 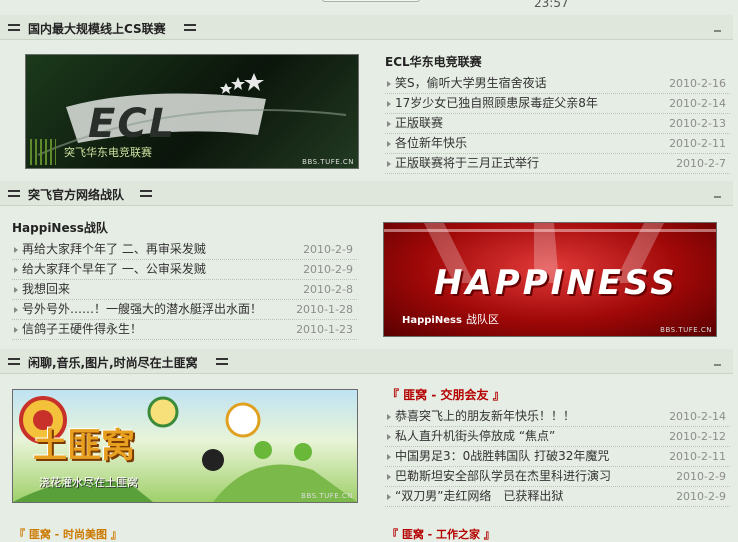 I want to click on list-item: 正版联赛 2010-2-13, so click(x=557, y=124).